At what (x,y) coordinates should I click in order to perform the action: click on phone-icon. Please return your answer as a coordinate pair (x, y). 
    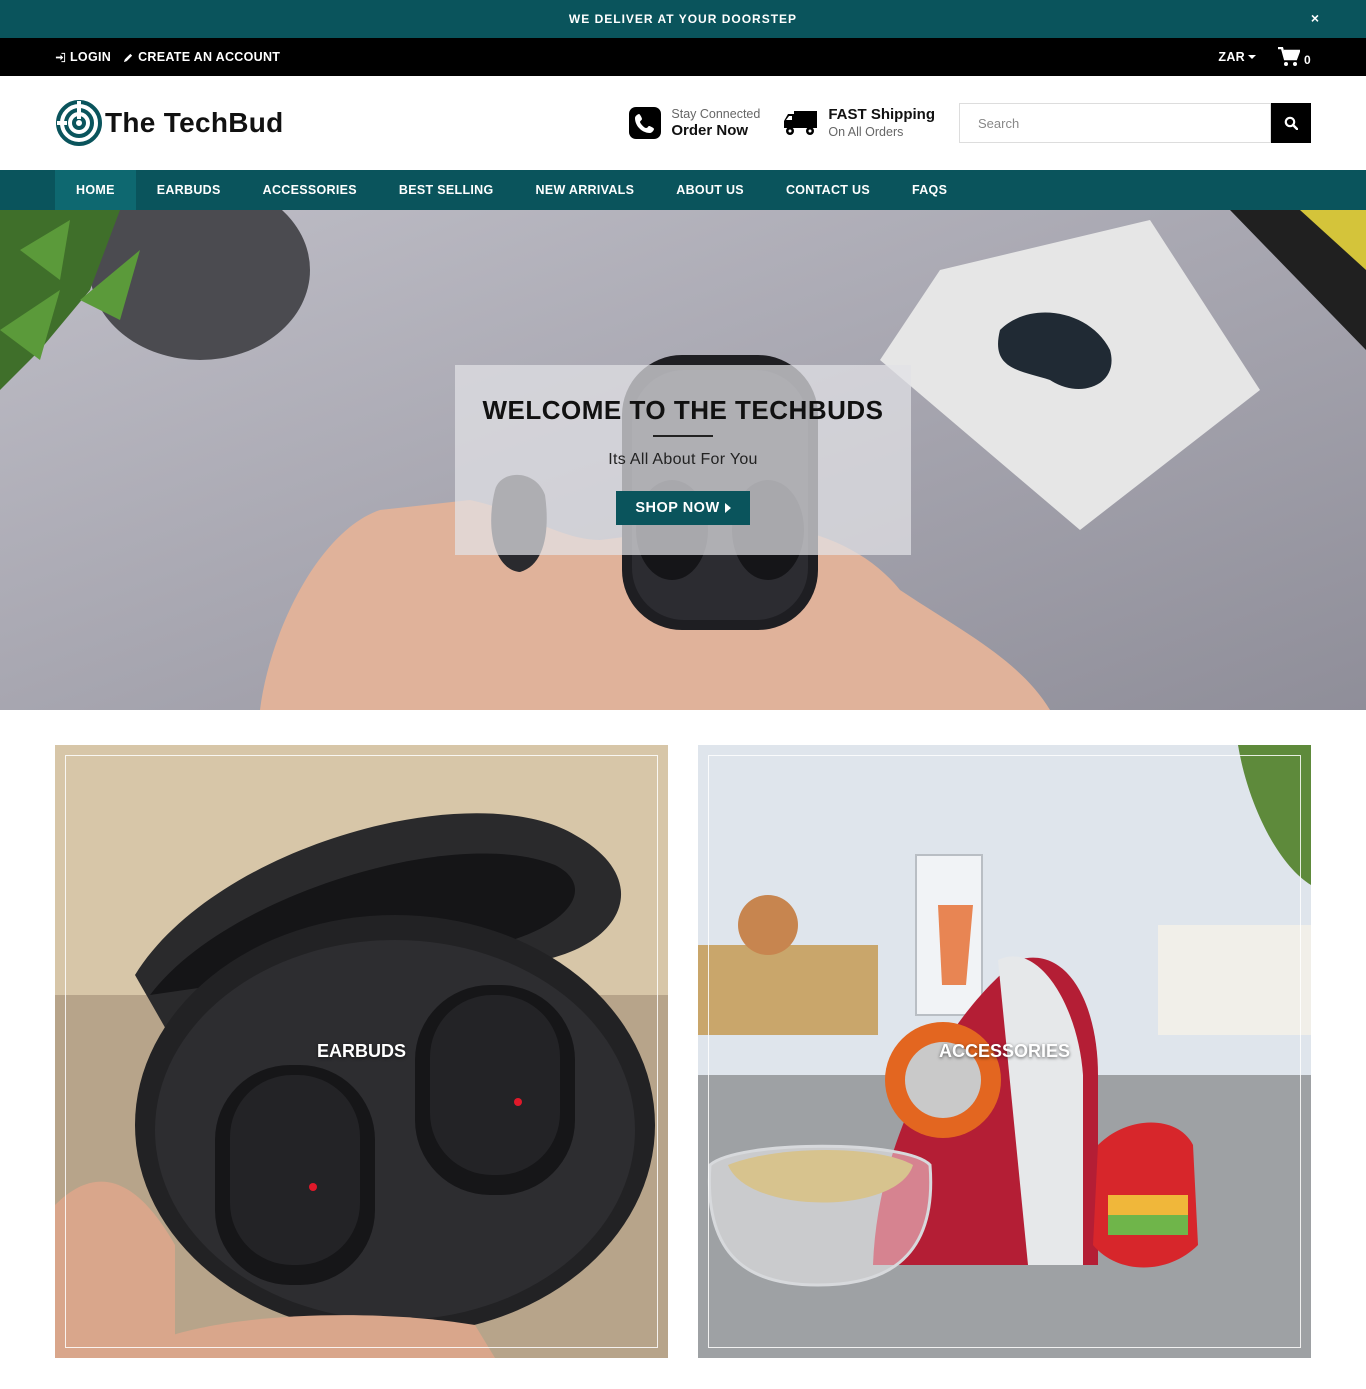
    Looking at the image, I should click on (645, 123).